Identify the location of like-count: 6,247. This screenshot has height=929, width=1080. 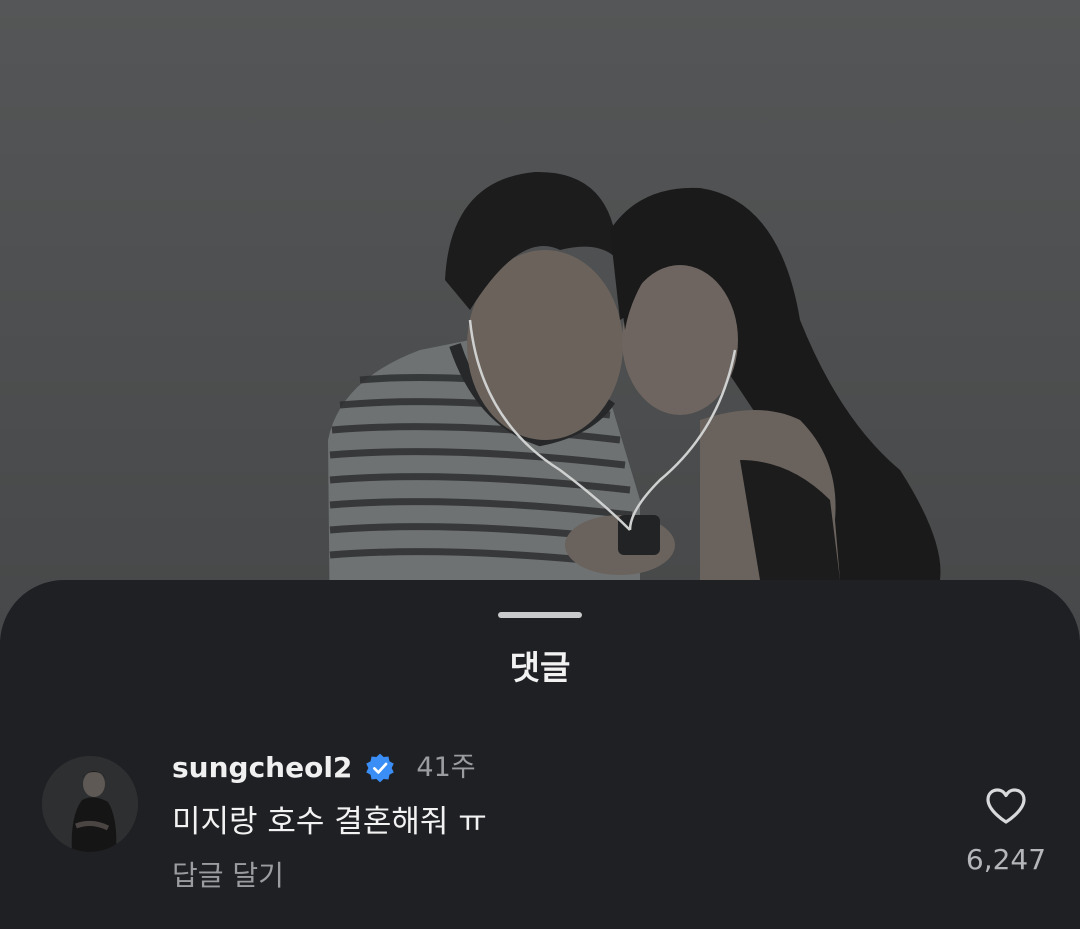
(1006, 859).